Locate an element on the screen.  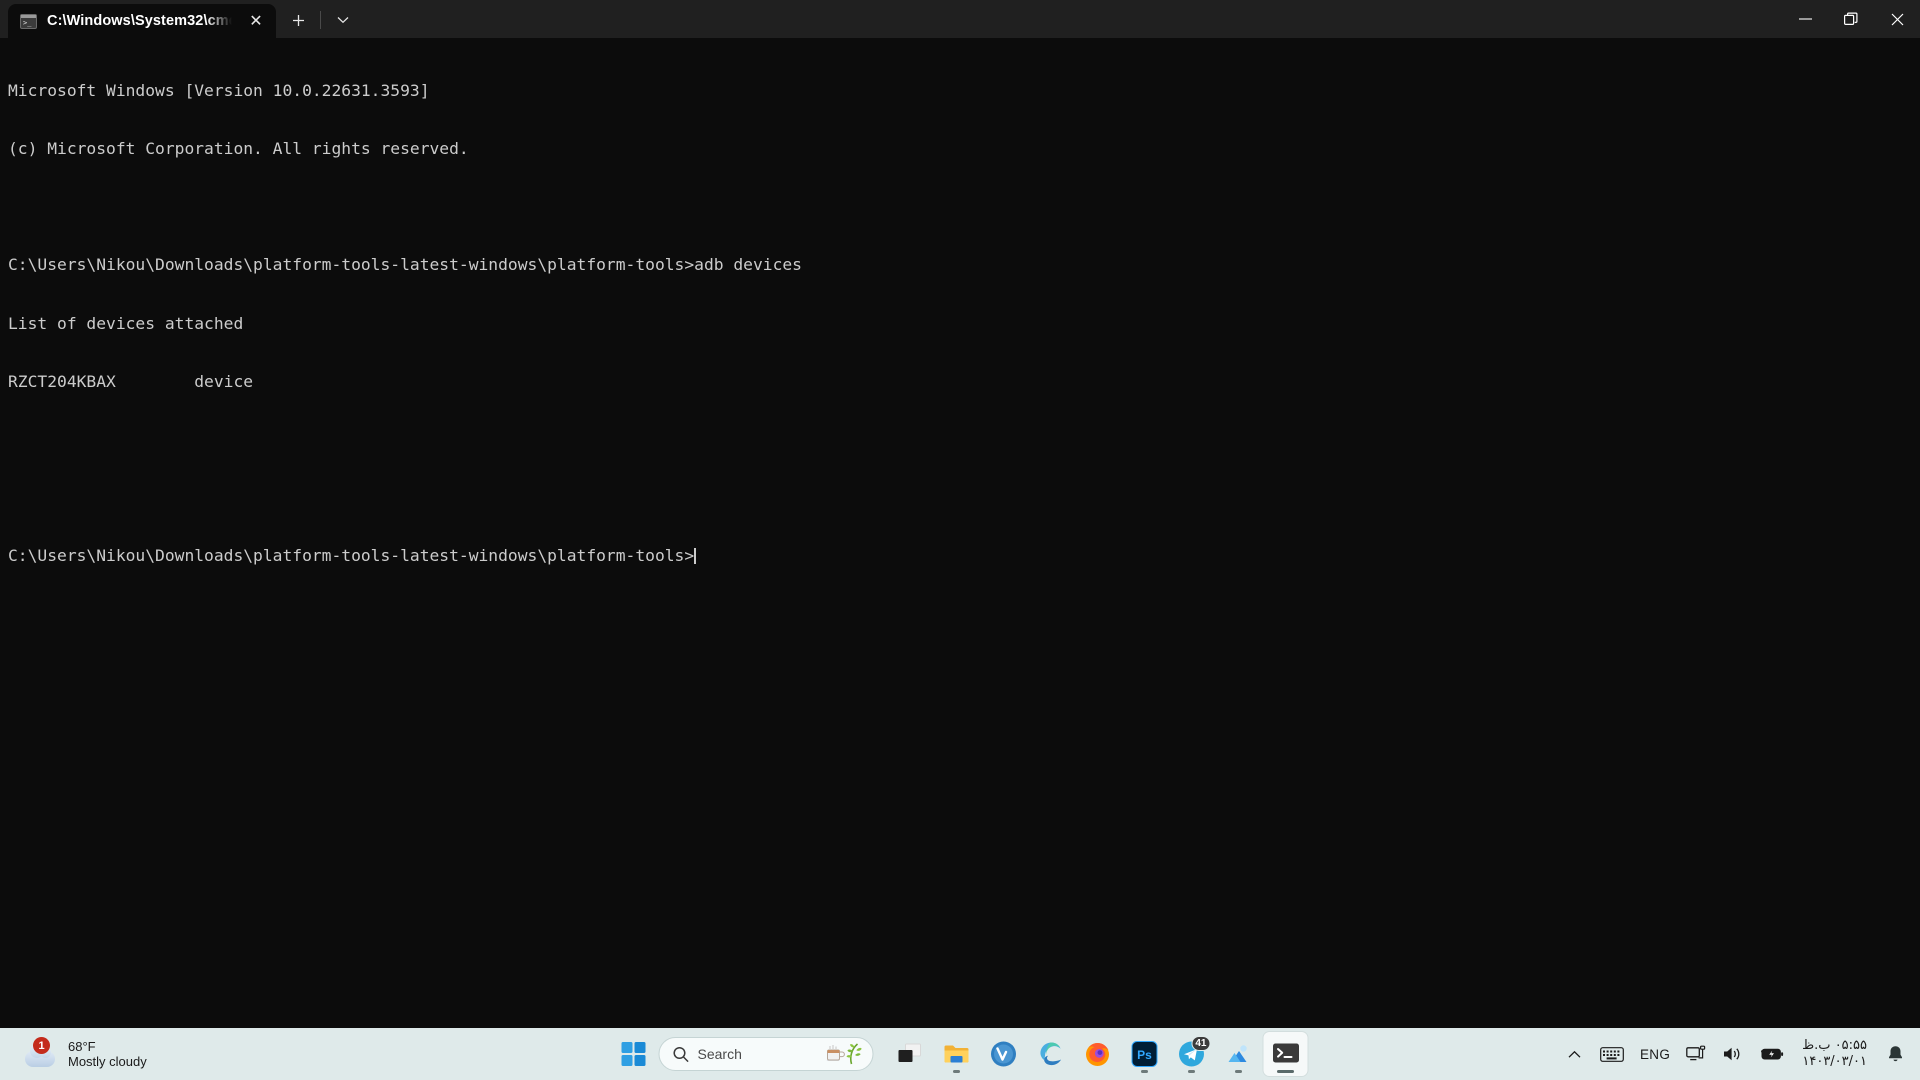
weather-text: 68°F Mostly cloudy is located at coordinates (107, 1054).